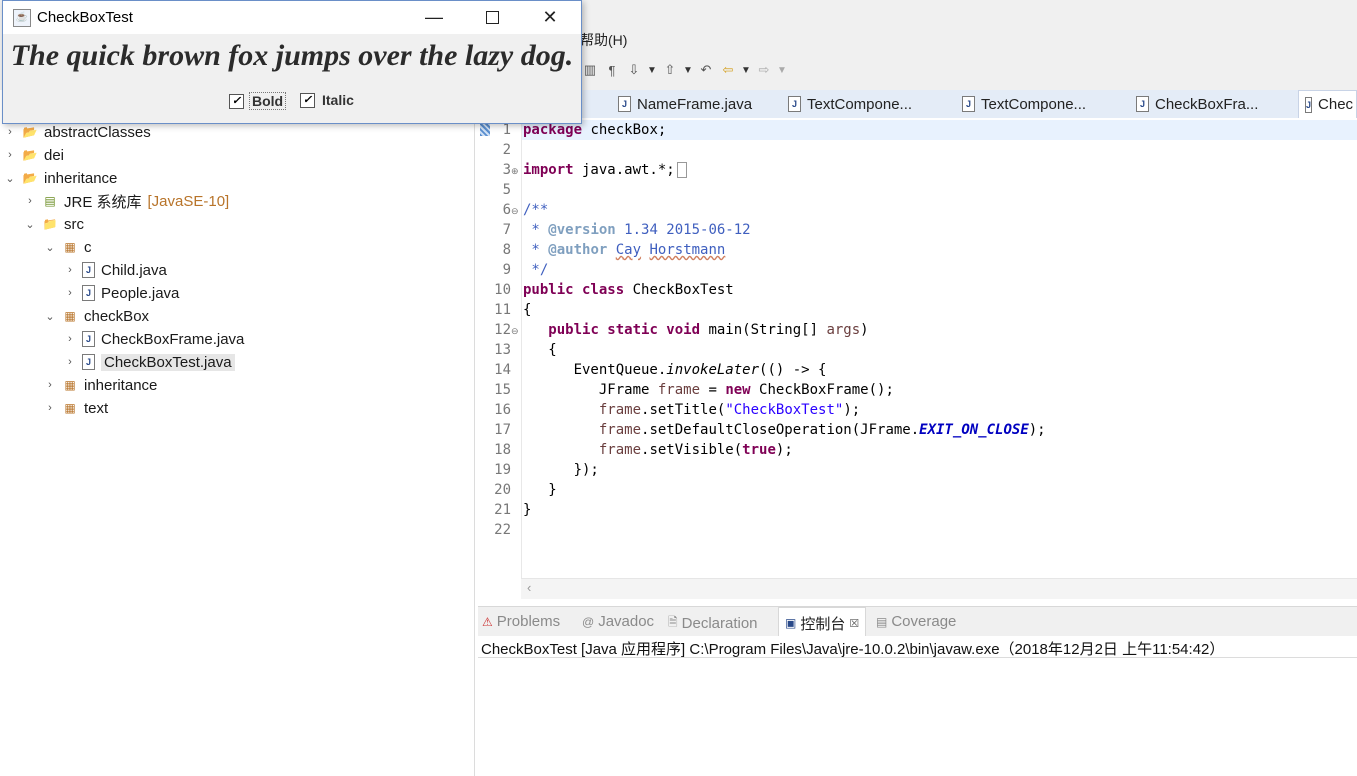  I want to click on code-line-16: frame.setTitle("CheckBoxTest");, so click(729, 410).